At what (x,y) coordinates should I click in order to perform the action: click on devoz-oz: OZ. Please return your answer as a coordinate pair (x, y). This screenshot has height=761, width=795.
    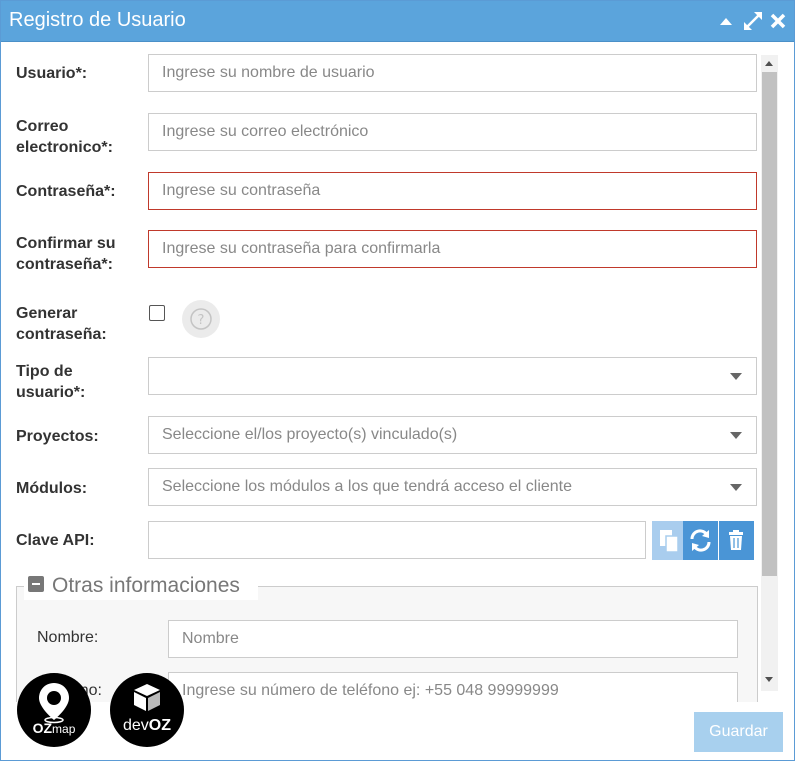
    Looking at the image, I should click on (159, 725).